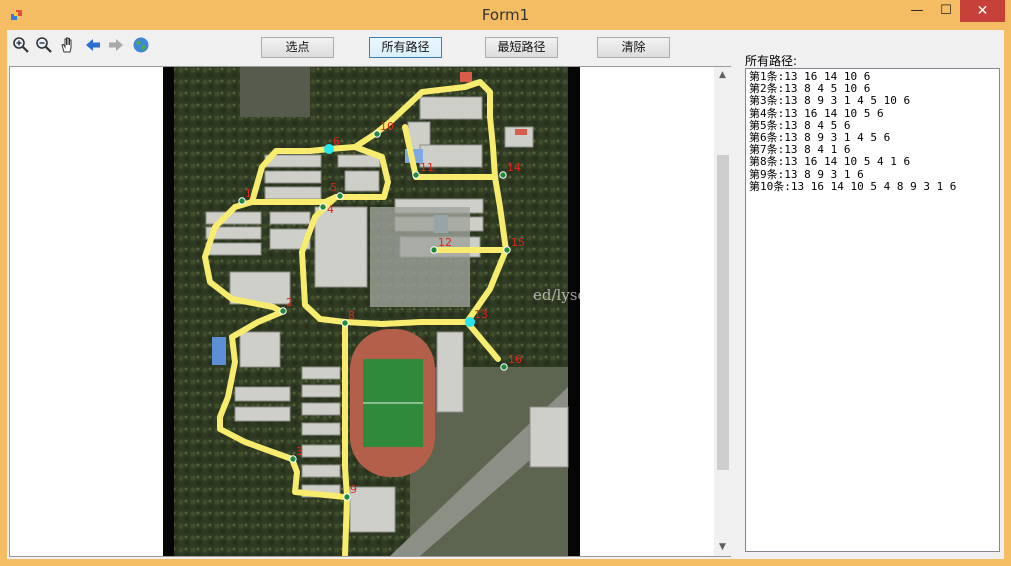  Describe the element at coordinates (68, 45) in the screenshot. I see `pan-hand-icon` at that location.